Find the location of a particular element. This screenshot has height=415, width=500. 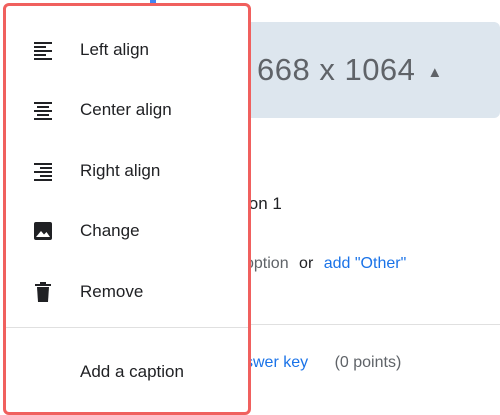

menu-item-label: Center align is located at coordinates (126, 109).